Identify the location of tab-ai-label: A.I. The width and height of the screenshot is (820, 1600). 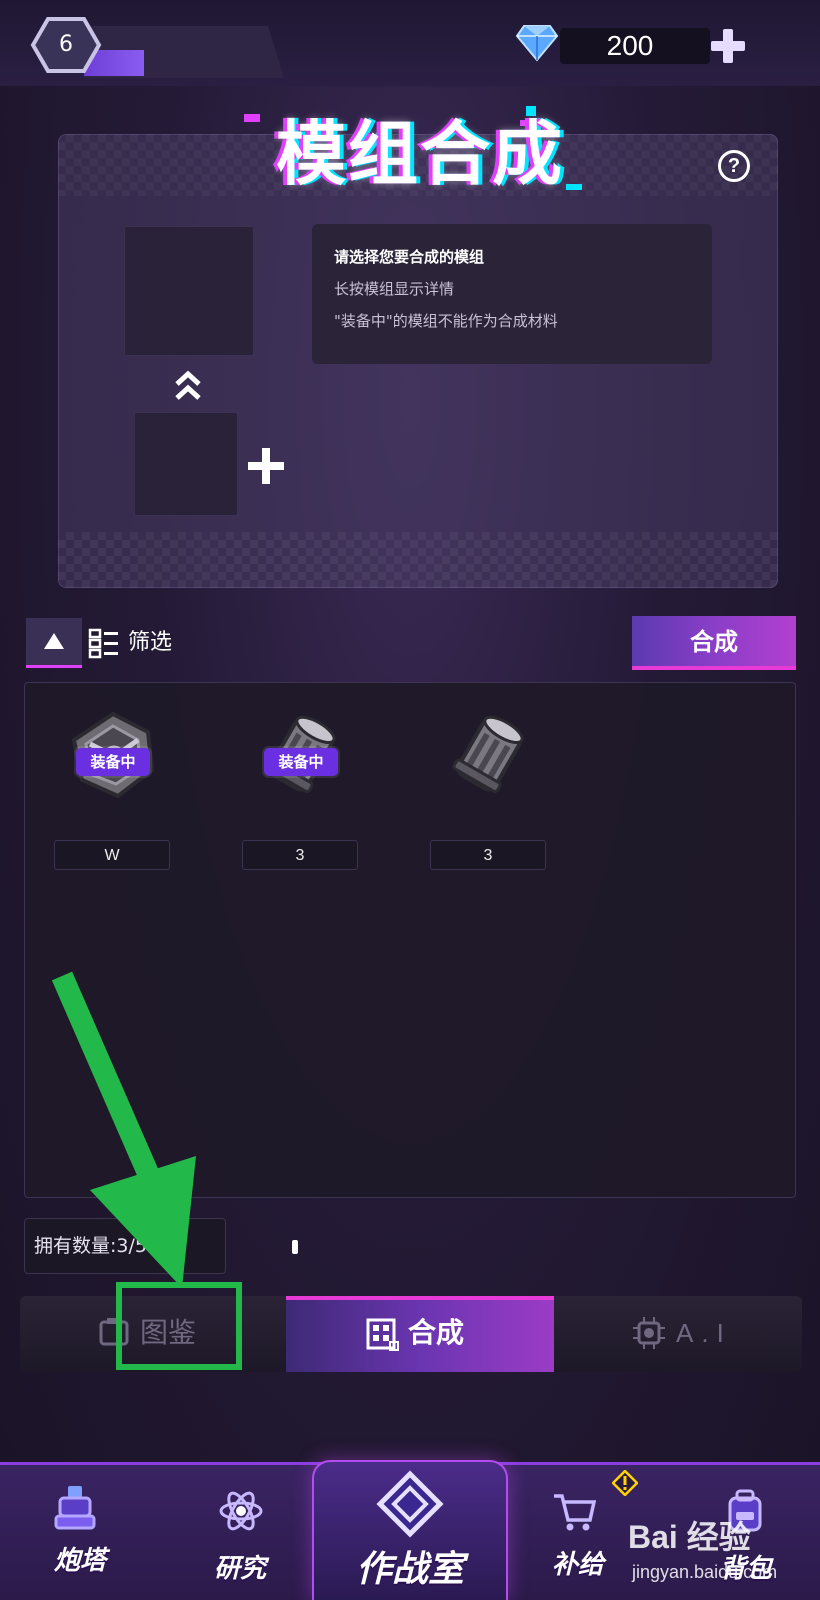
(704, 1333).